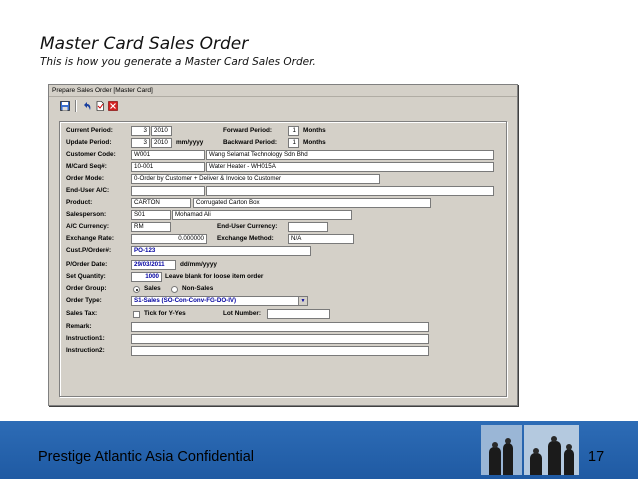  Describe the element at coordinates (82, 313) in the screenshot. I see `sales-tax-label: Sales Tax:` at that location.